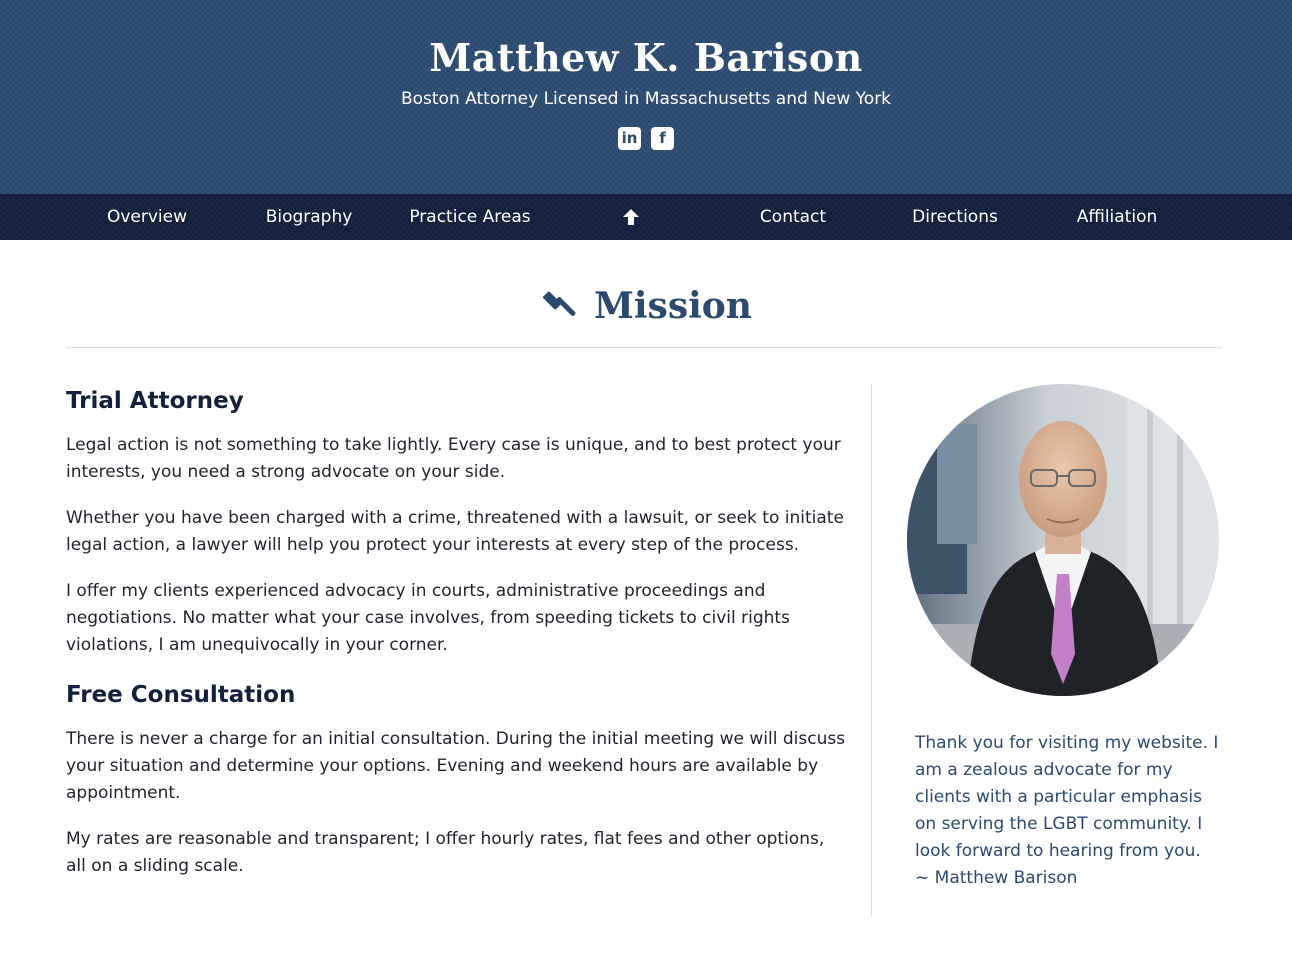 This screenshot has height=966, width=1292. I want to click on nav-item-biography: Biography, so click(309, 217).